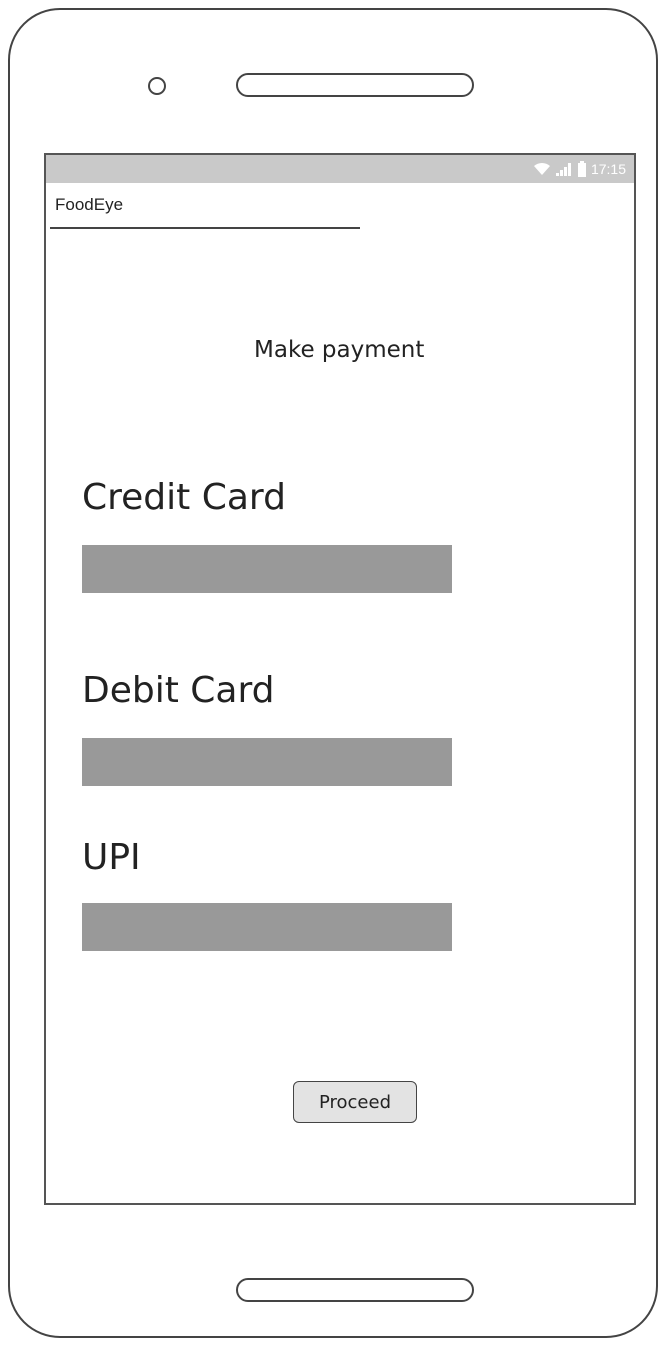 The height and width of the screenshot is (1346, 666). What do you see at coordinates (267, 762) in the screenshot?
I see `debit-card-input` at bounding box center [267, 762].